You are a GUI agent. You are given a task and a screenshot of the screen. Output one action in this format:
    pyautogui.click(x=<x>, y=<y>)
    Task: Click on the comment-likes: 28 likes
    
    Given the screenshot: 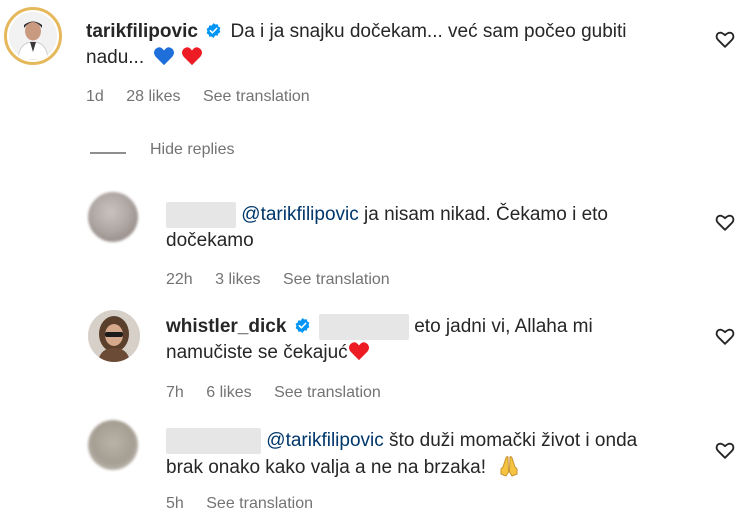 What is the action you would take?
    pyautogui.click(x=153, y=96)
    